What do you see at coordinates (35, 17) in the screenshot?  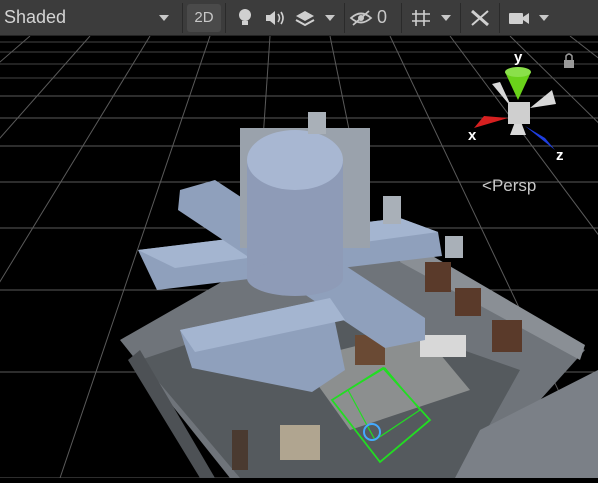 I see `shading-mode-label: Shaded` at bounding box center [35, 17].